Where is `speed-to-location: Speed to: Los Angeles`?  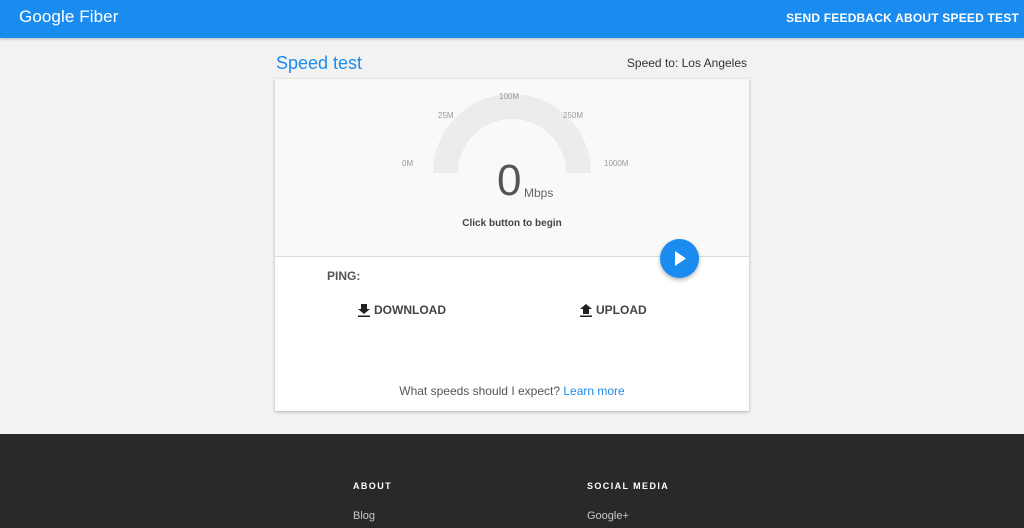
speed-to-location: Speed to: Los Angeles is located at coordinates (686, 63).